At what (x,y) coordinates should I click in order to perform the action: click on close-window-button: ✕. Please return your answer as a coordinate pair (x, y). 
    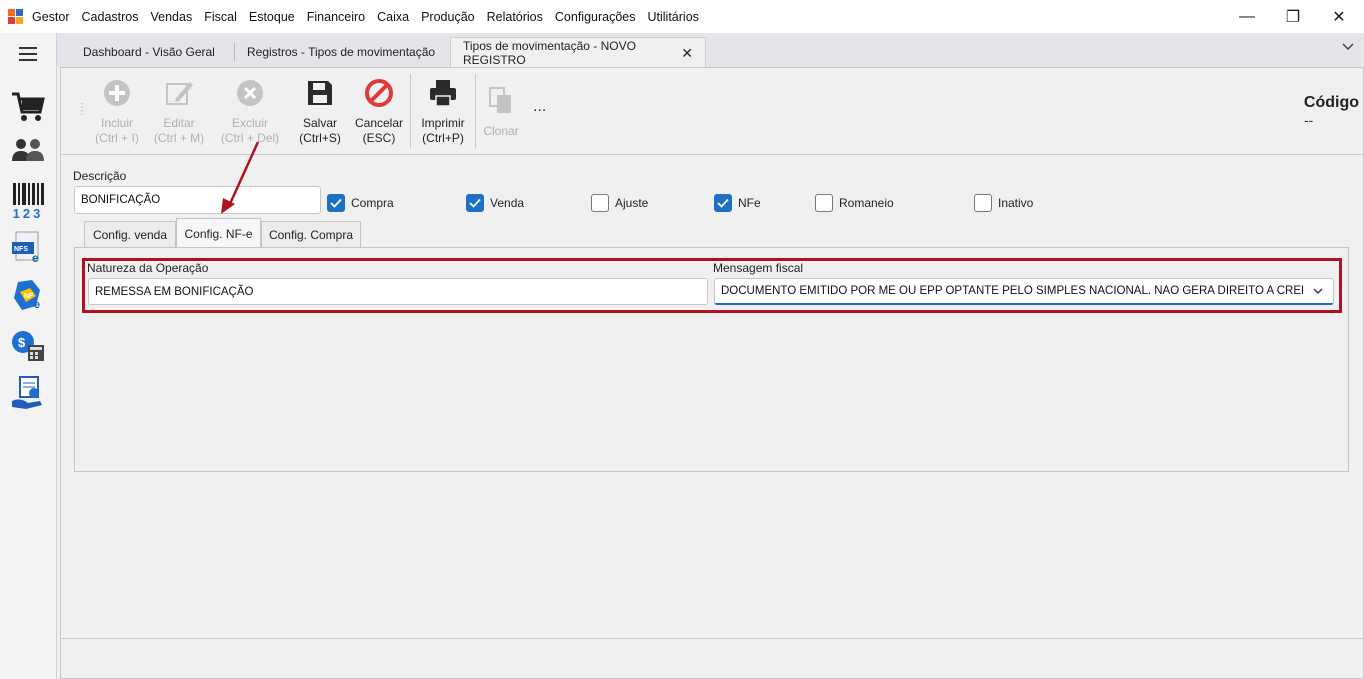
    Looking at the image, I should click on (1339, 16).